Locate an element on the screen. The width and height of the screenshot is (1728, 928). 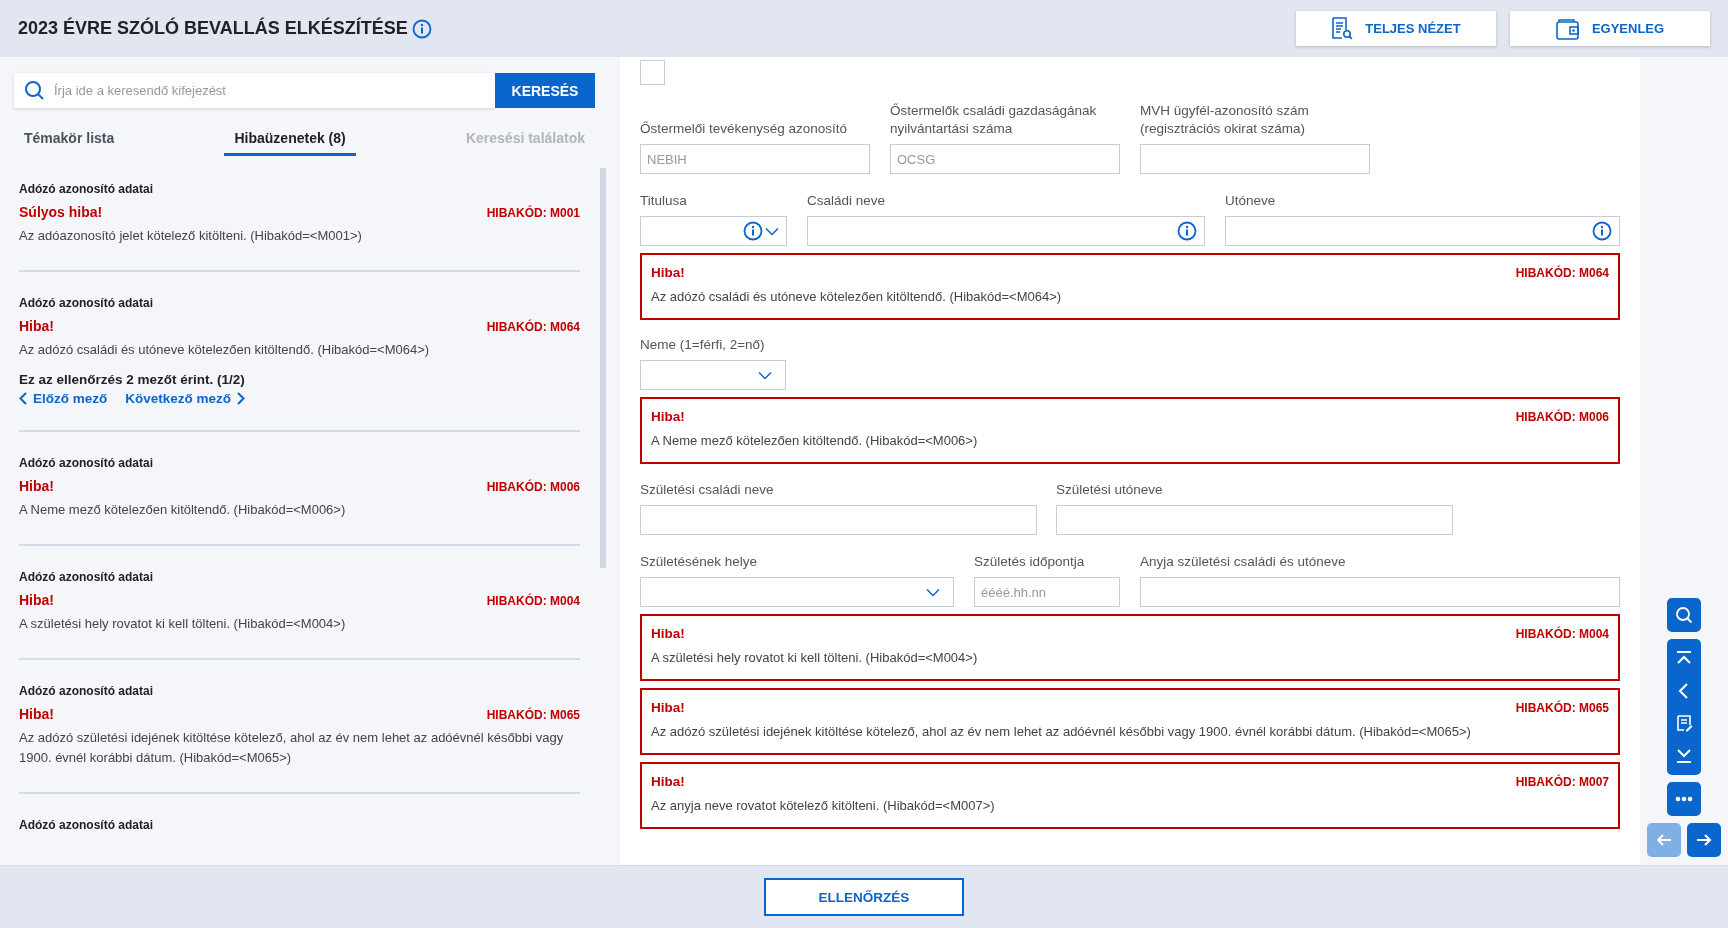
error-code: HIBAKÓD: M001 is located at coordinates (533, 213).